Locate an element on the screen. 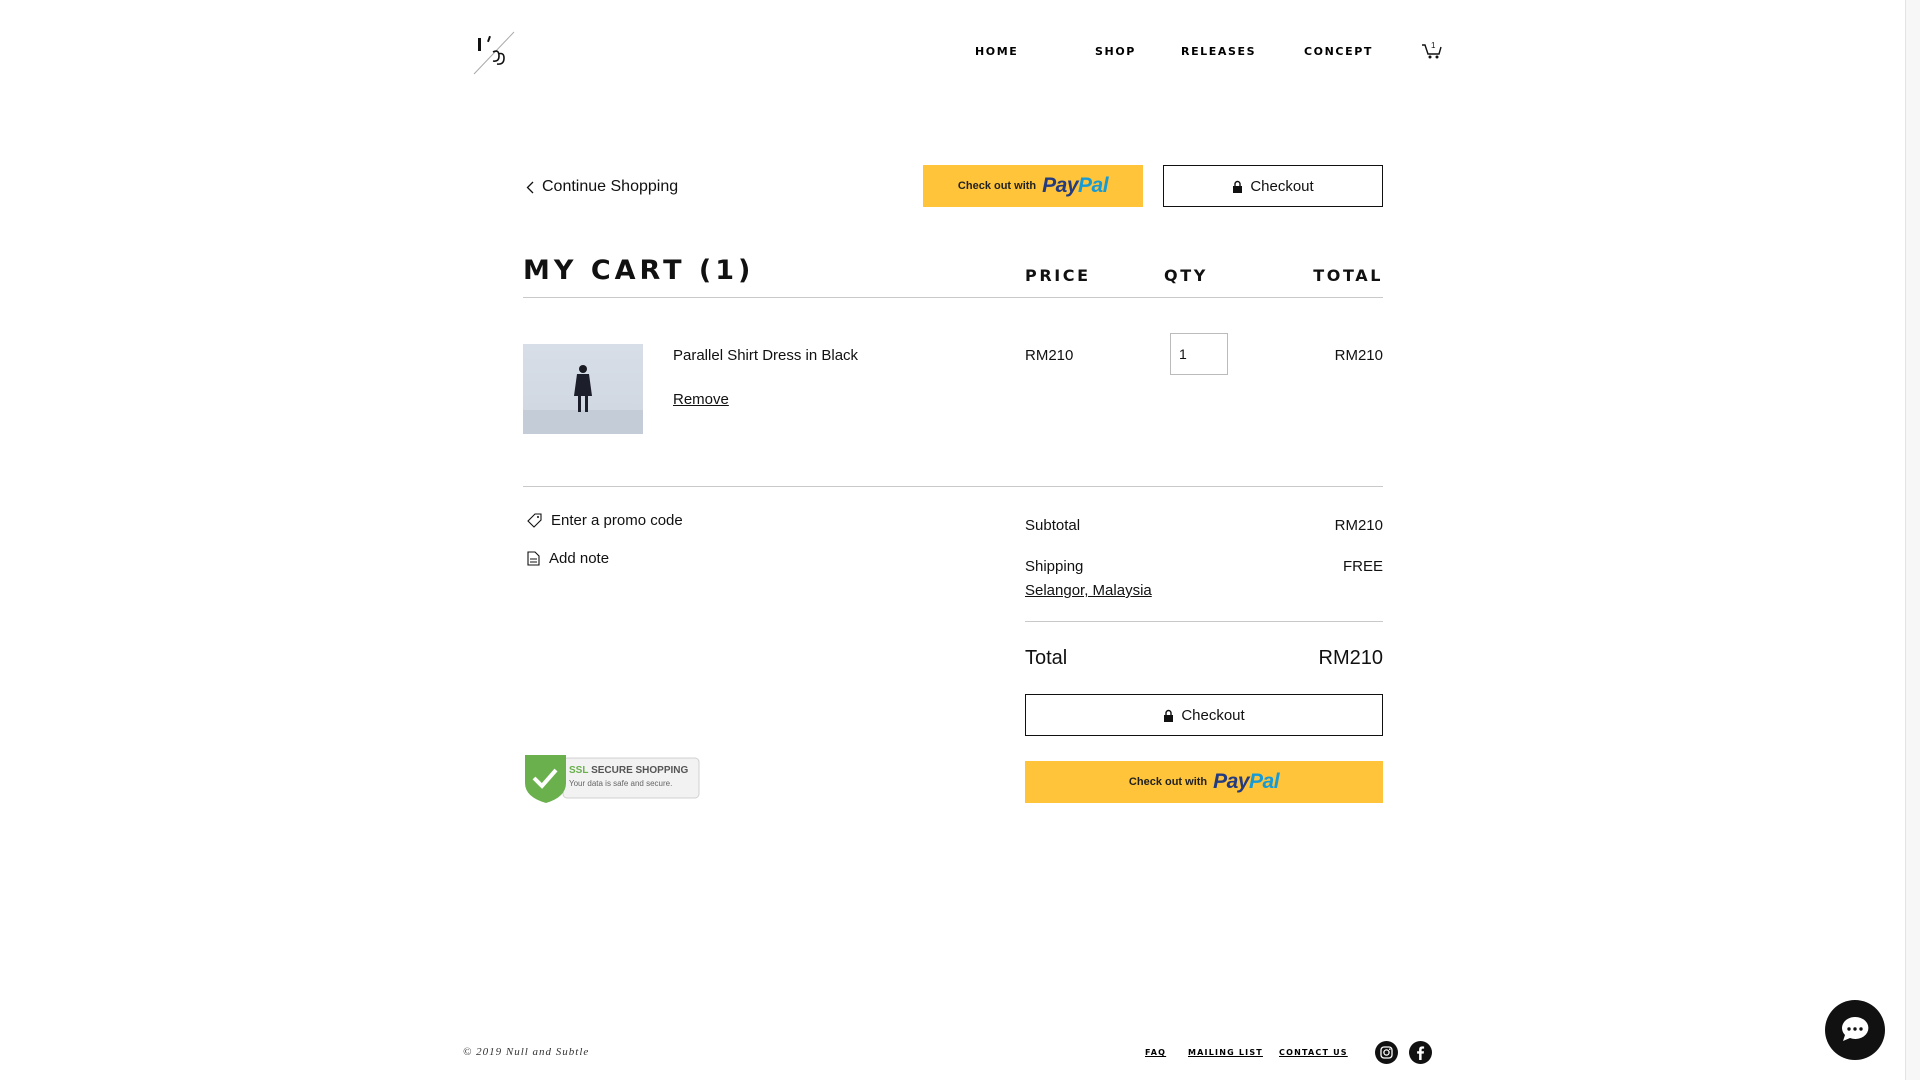  header-divider is located at coordinates (953, 297).